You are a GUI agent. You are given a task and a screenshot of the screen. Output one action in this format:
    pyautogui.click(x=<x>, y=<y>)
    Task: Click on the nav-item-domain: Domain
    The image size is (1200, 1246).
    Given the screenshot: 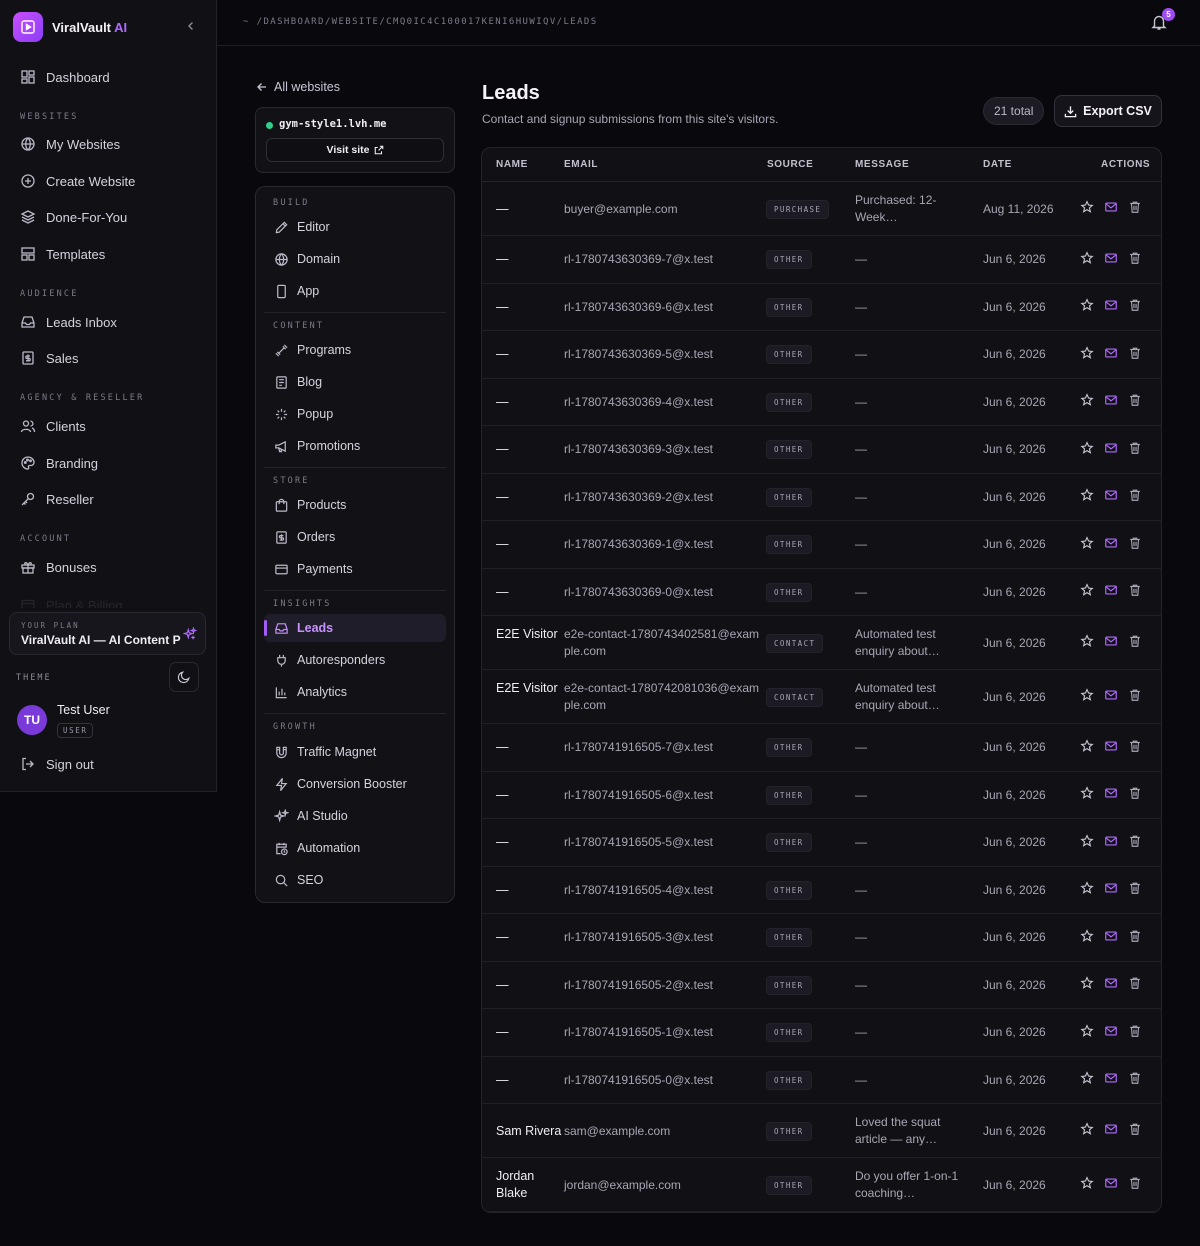 What is the action you would take?
    pyautogui.click(x=355, y=259)
    